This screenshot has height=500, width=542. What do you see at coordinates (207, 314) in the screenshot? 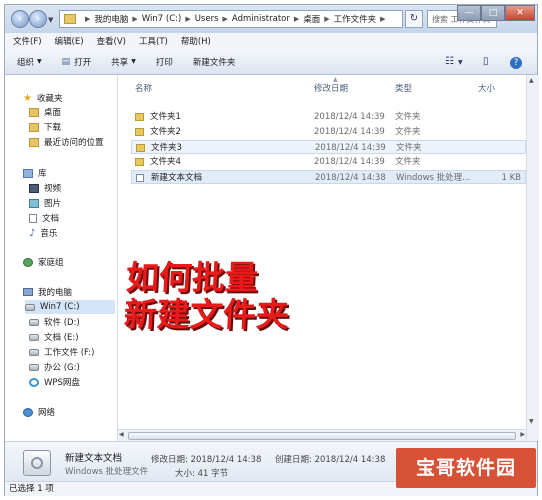
I see `overlay-line: 新建文件夹` at bounding box center [207, 314].